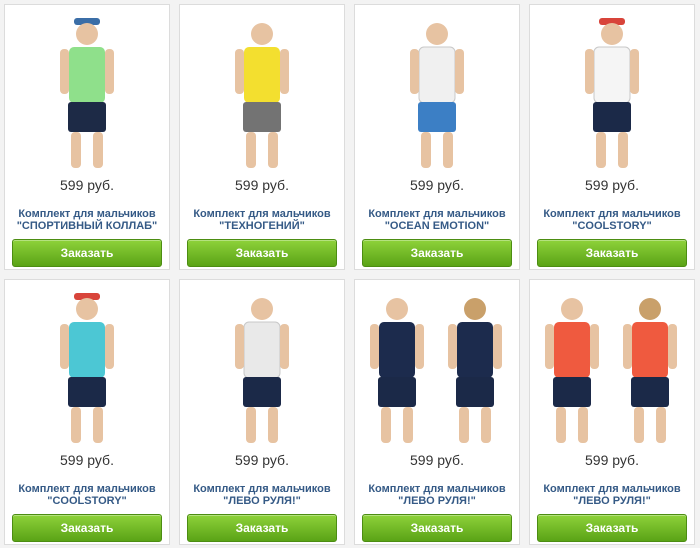 This screenshot has height=548, width=700. I want to click on title-line-2: "OCEAN EMOTION", so click(437, 226).